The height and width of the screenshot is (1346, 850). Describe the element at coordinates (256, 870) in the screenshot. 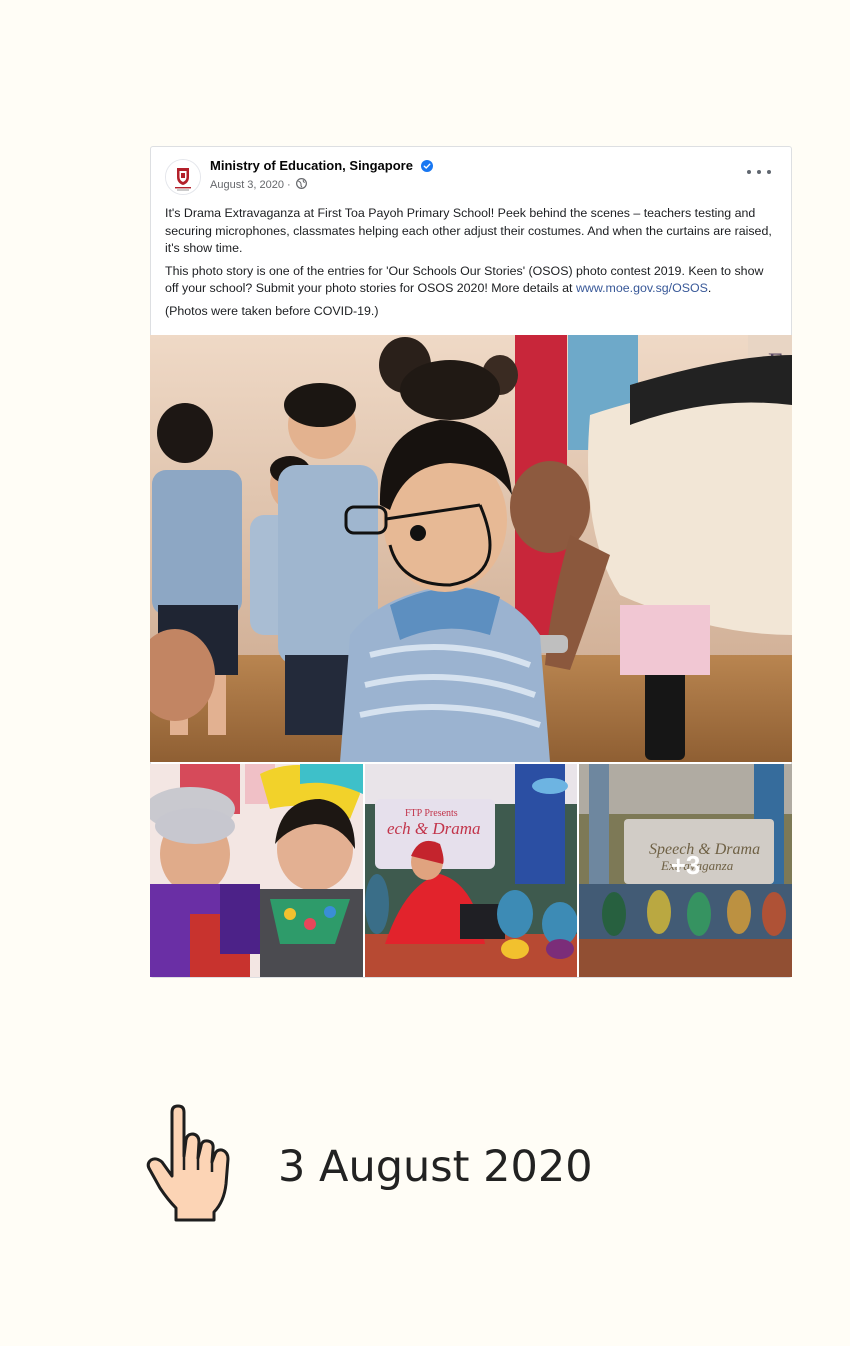

I see `thumbnail-photo` at that location.